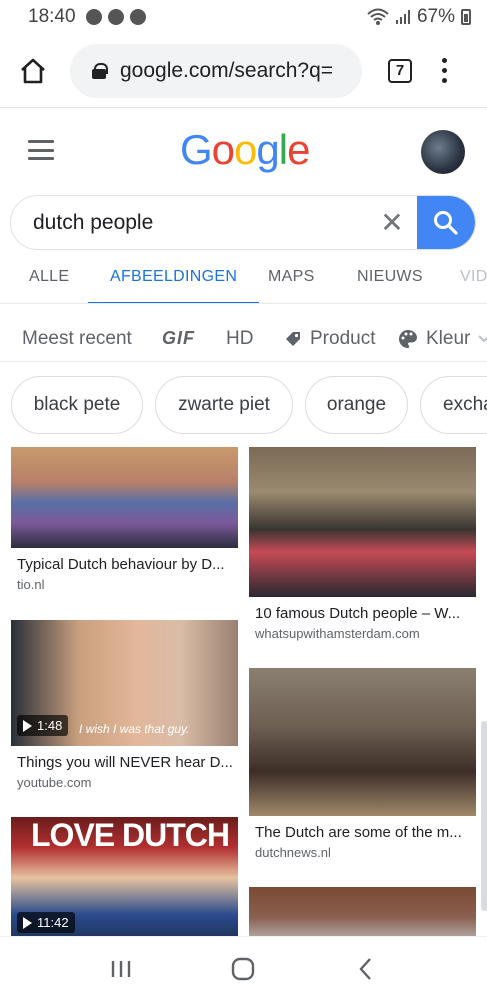 This screenshot has height=1000, width=487. I want to click on clear-search-button: ✕, so click(392, 222).